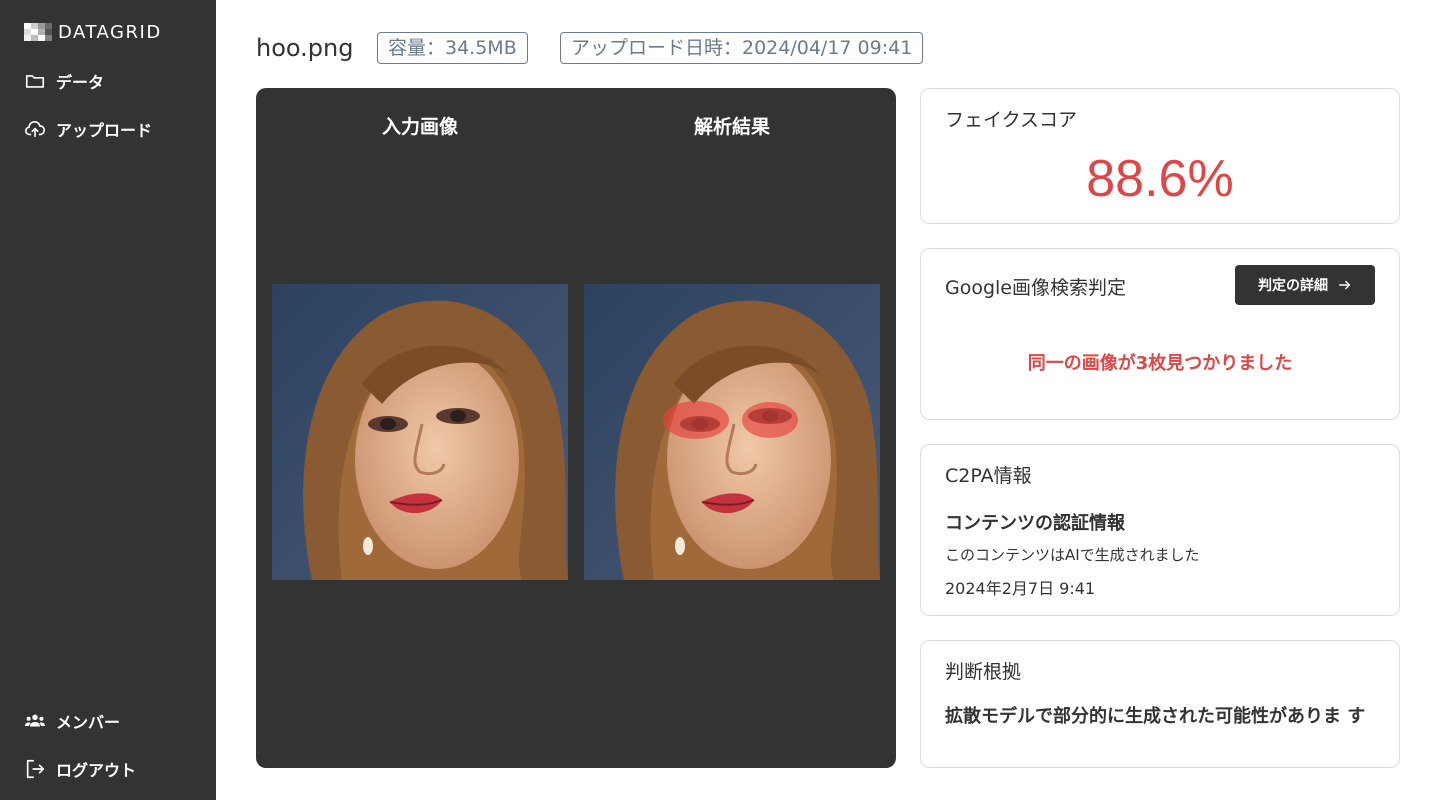 The width and height of the screenshot is (1440, 800). Describe the element at coordinates (770, 420) in the screenshot. I see `highlight-region-right-eye` at that location.